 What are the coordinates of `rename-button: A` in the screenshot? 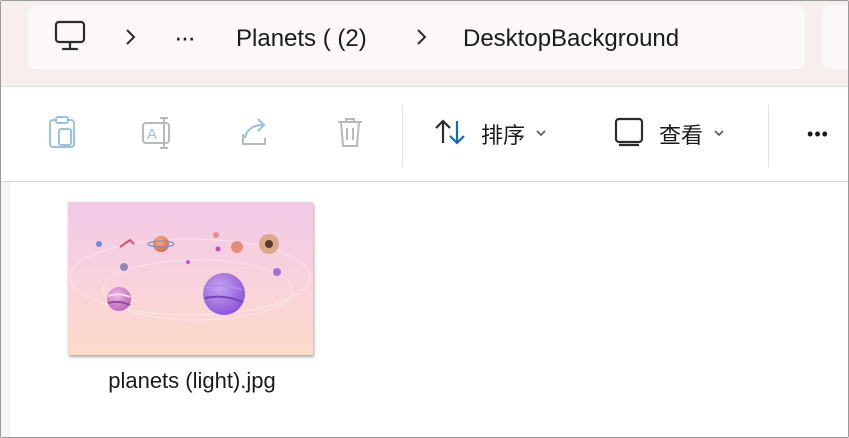 It's located at (158, 134).